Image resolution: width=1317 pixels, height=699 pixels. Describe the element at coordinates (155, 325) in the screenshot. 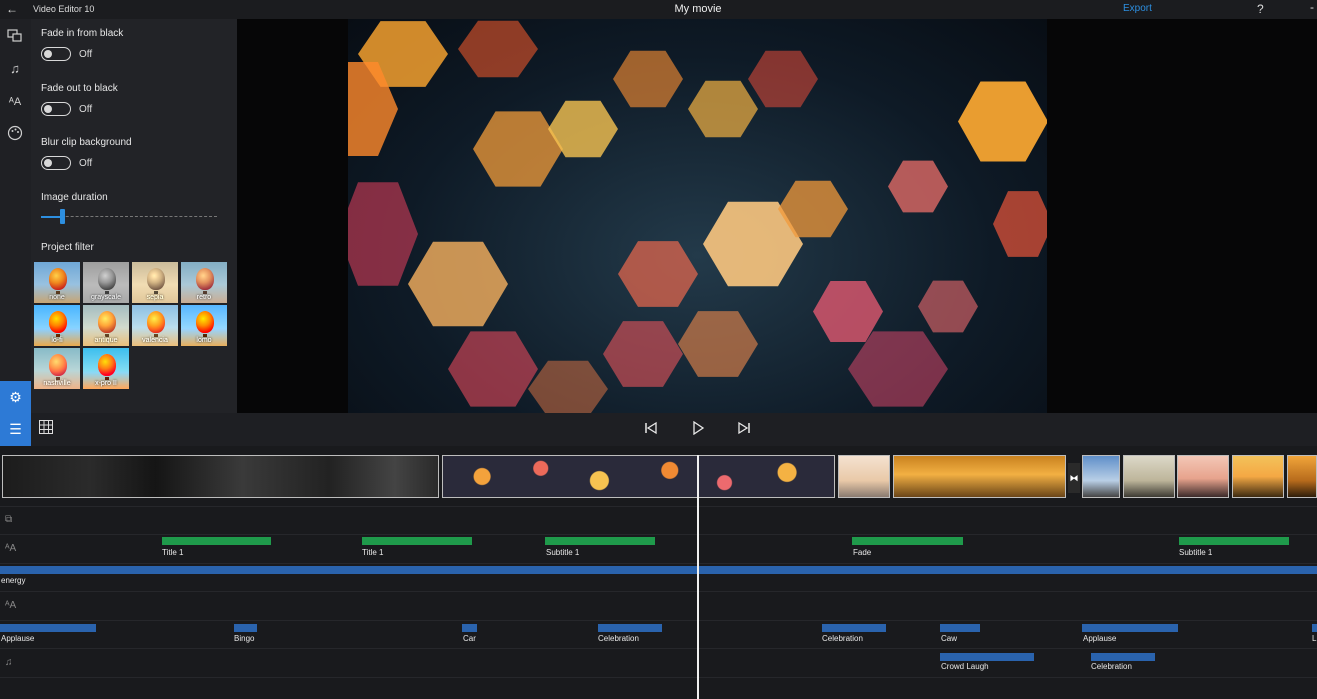

I see `filter-valencia: valencia` at that location.